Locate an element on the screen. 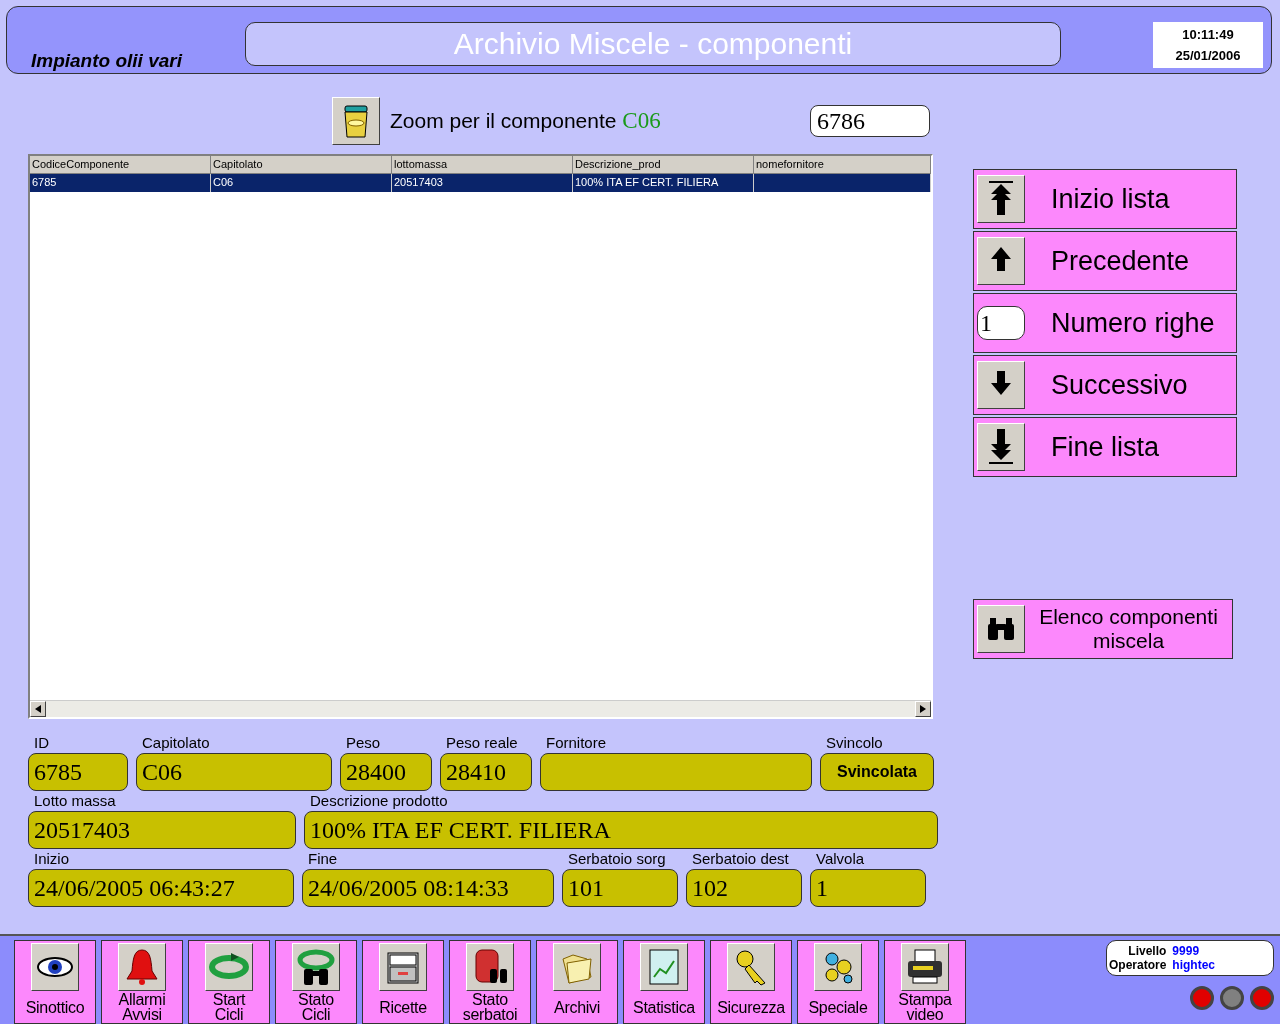 Image resolution: width=1280 pixels, height=1024 pixels. right-arrow-icon is located at coordinates (923, 709).